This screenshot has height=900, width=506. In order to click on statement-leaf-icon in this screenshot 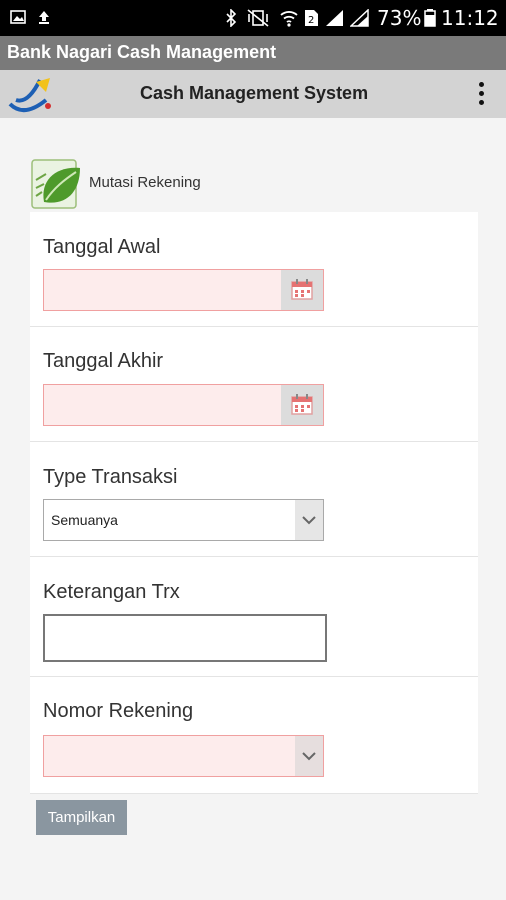, I will do `click(55, 184)`.